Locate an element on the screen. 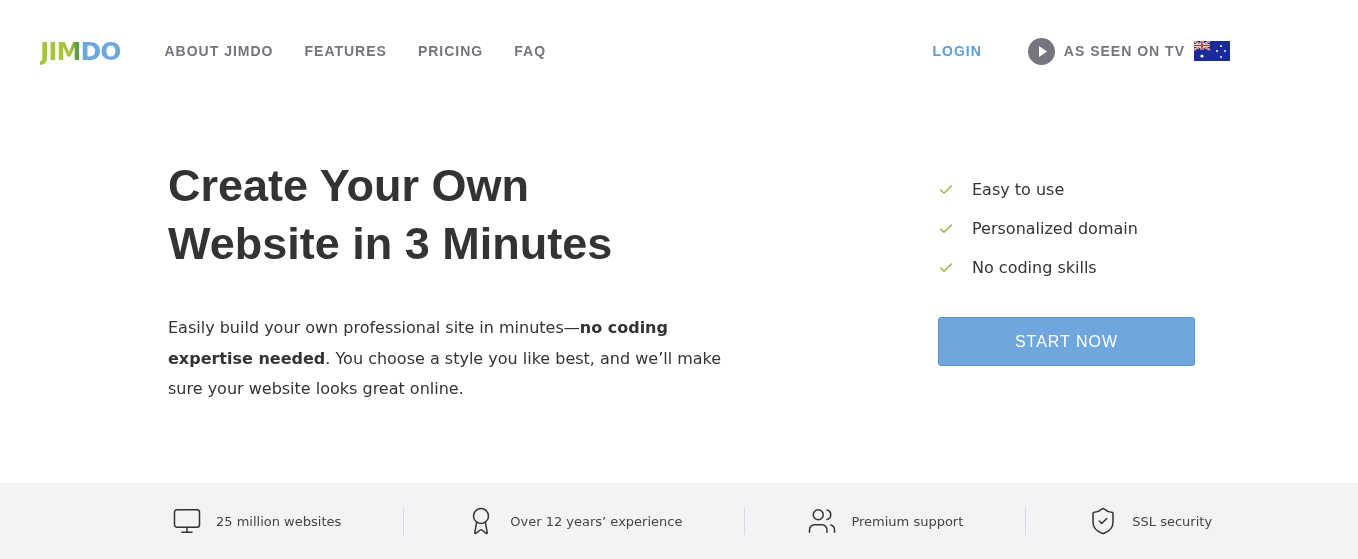 The image size is (1358, 559). flag-icon is located at coordinates (1212, 51).